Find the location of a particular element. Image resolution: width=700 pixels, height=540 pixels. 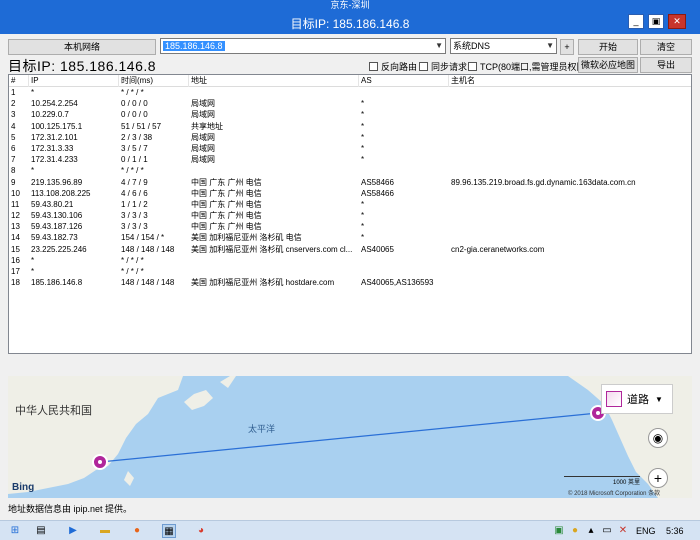

sync-request-checkbox: 同步请求 is located at coordinates (443, 66).